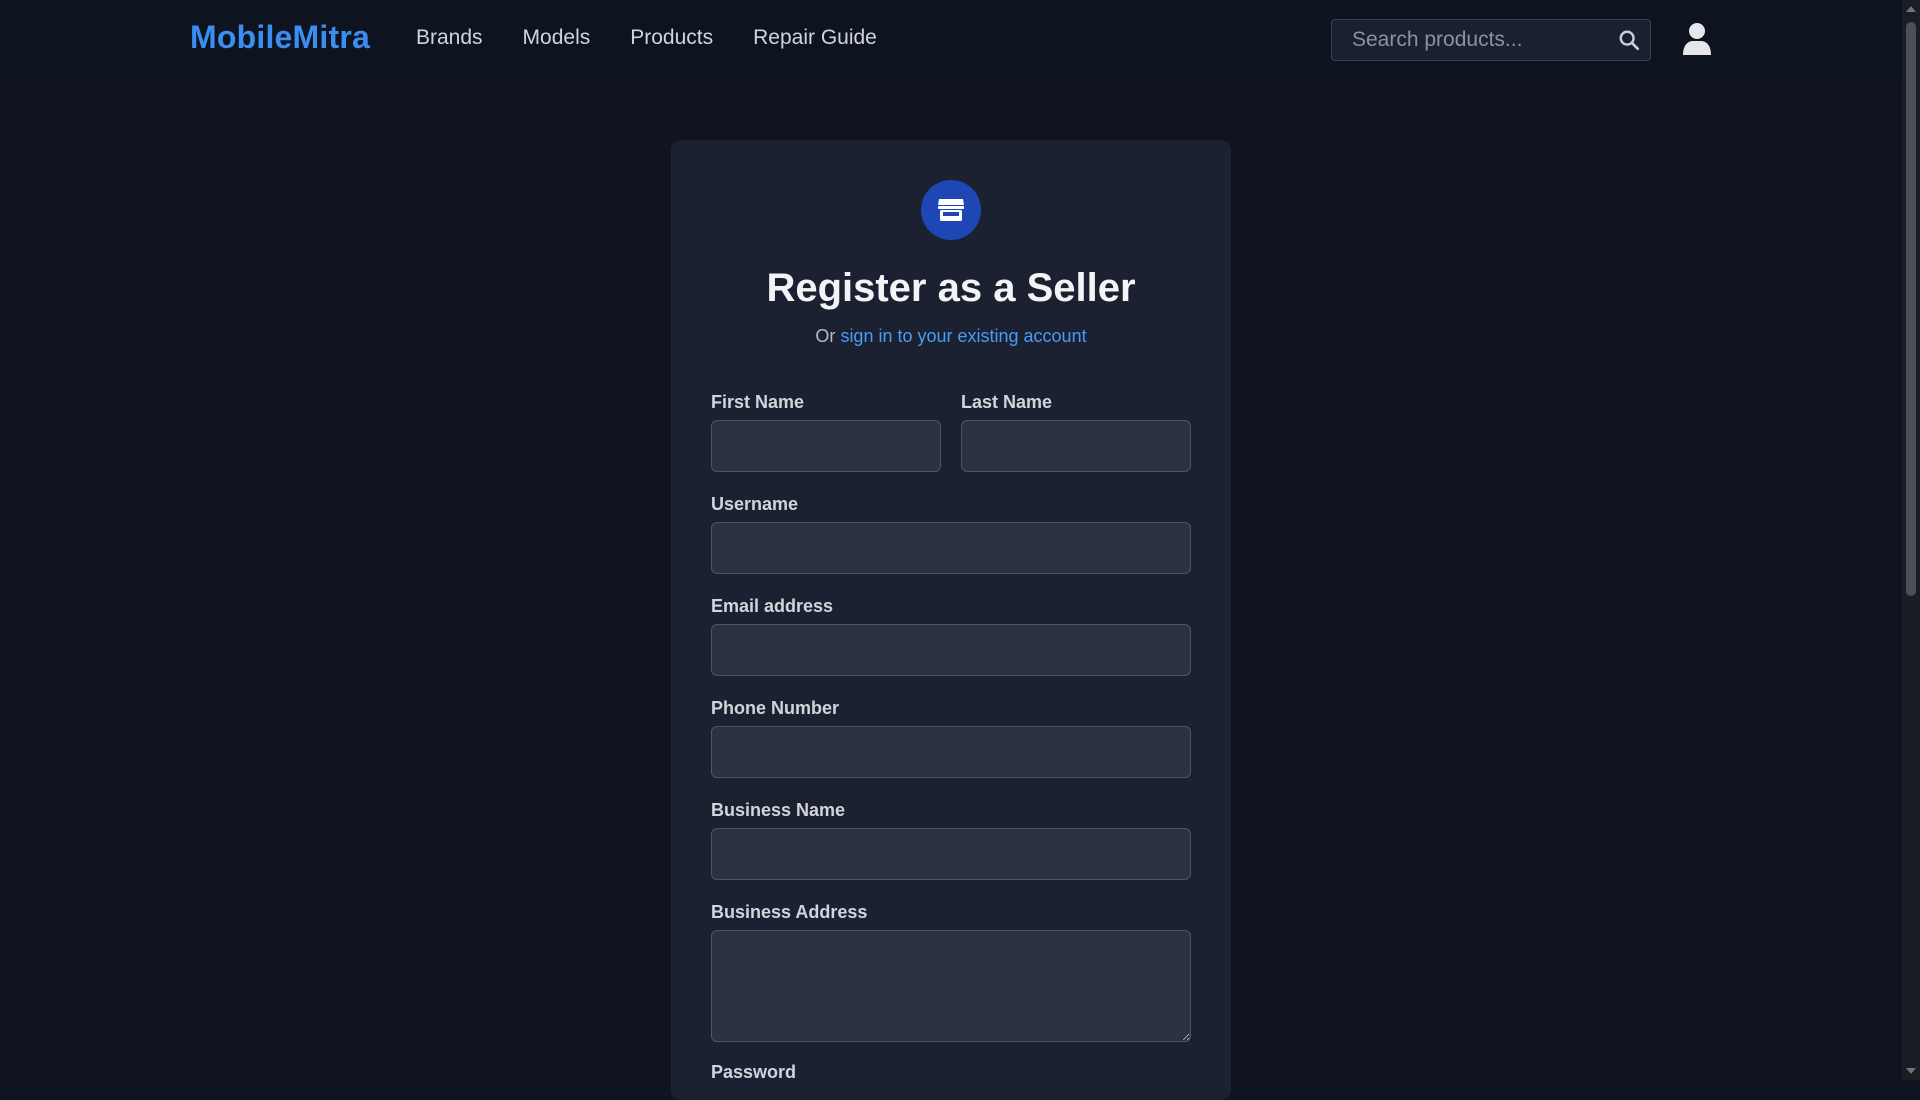  What do you see at coordinates (1911, 1071) in the screenshot?
I see `scroll-down-arrow-icon` at bounding box center [1911, 1071].